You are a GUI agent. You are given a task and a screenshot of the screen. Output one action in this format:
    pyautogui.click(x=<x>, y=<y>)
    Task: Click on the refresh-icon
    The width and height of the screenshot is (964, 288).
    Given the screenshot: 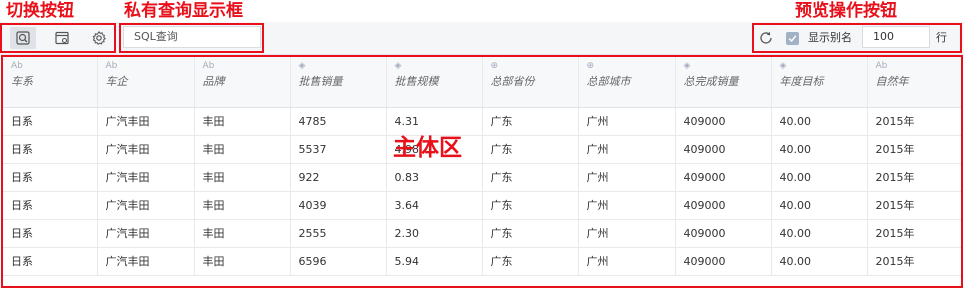 What is the action you would take?
    pyautogui.click(x=766, y=37)
    